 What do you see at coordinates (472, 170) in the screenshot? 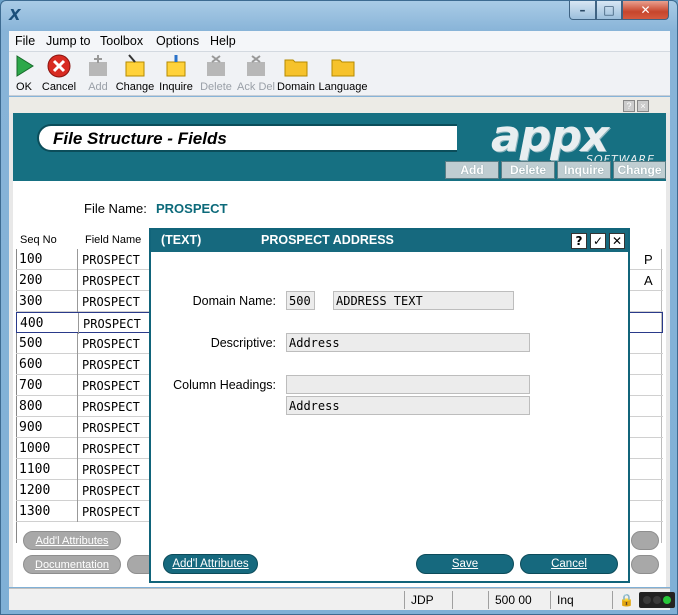
I see `action-add-button: Add` at bounding box center [472, 170].